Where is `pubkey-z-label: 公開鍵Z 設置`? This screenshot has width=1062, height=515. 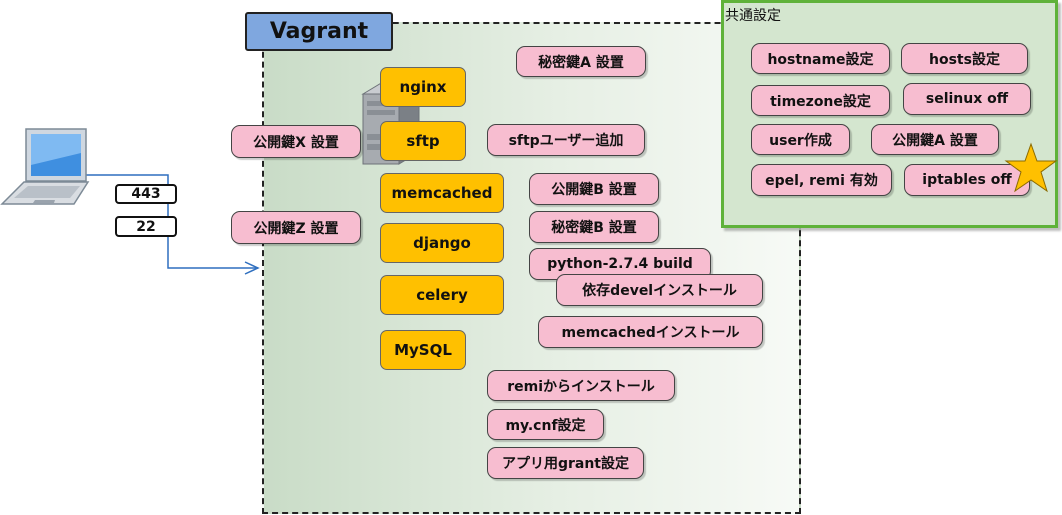
pubkey-z-label: 公開鍵Z 設置 is located at coordinates (296, 227).